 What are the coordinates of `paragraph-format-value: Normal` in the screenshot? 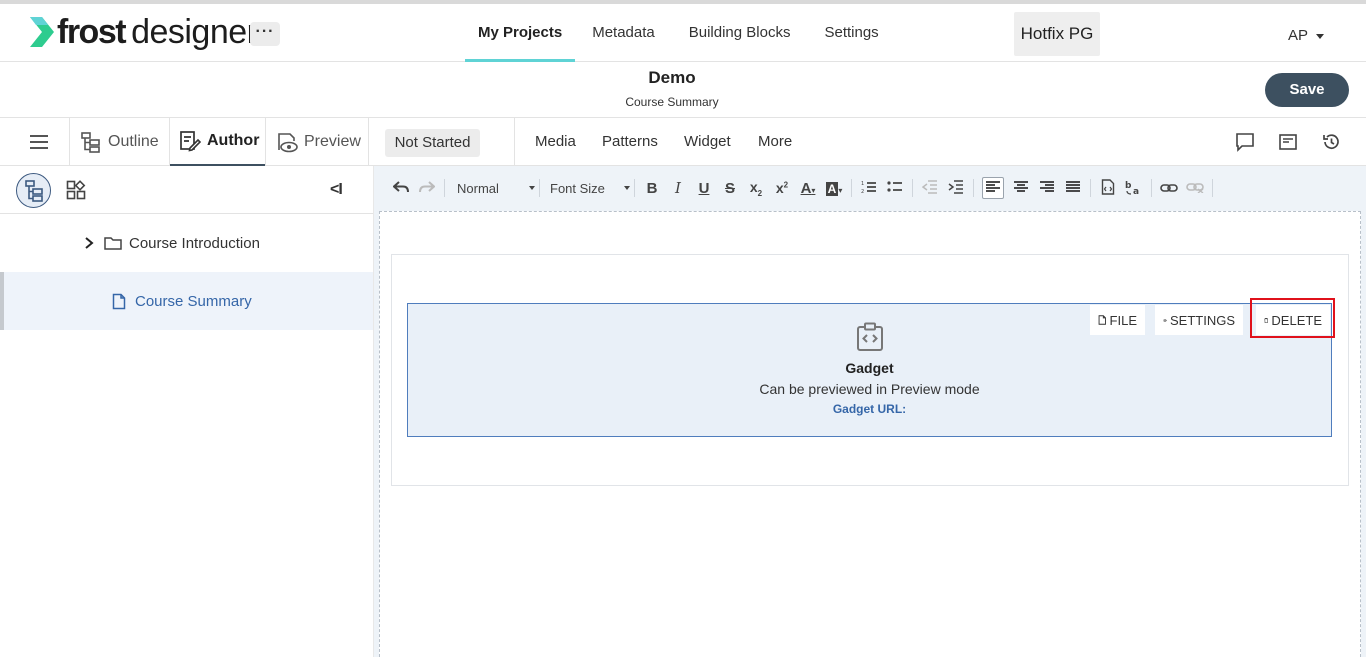 It's located at (478, 188).